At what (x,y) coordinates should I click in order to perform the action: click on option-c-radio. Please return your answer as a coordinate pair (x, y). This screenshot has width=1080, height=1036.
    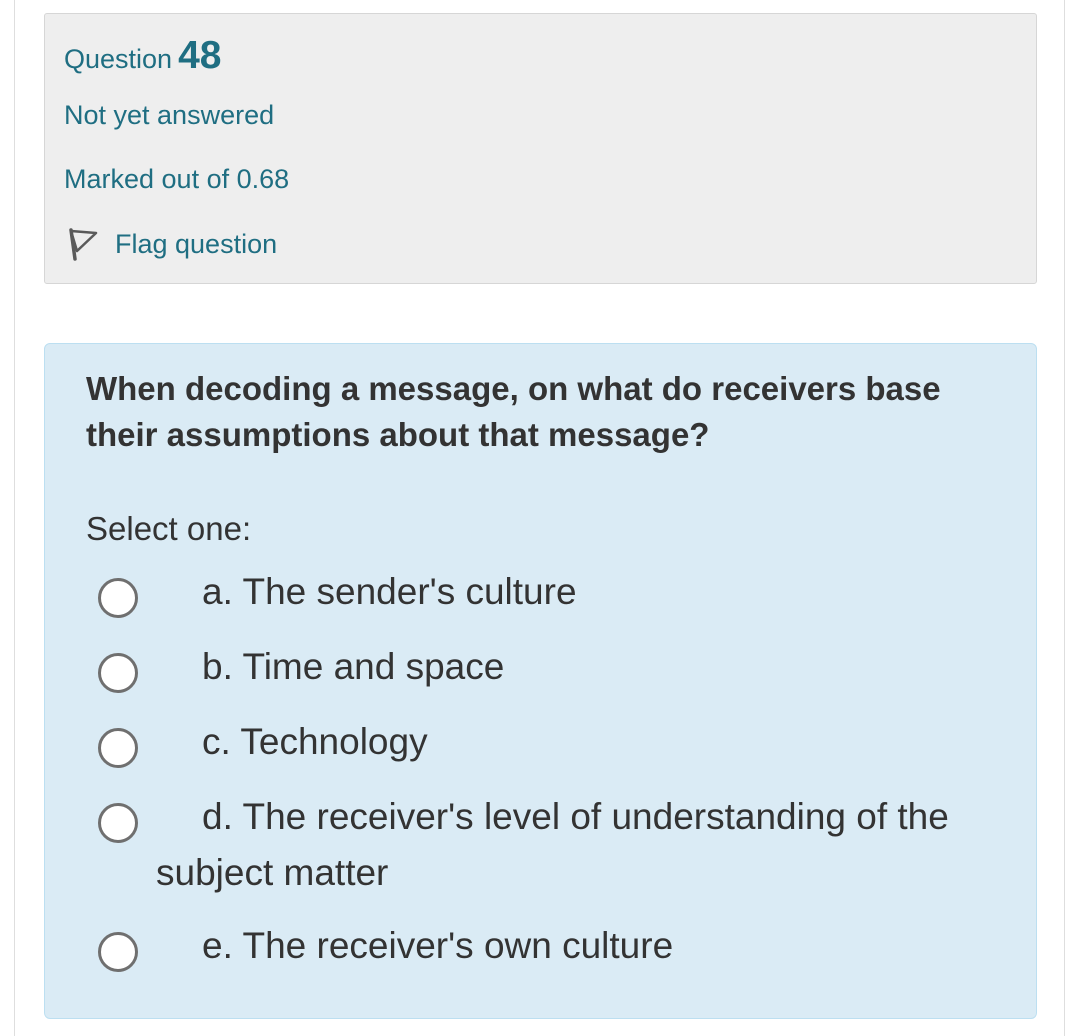
    Looking at the image, I should click on (118, 748).